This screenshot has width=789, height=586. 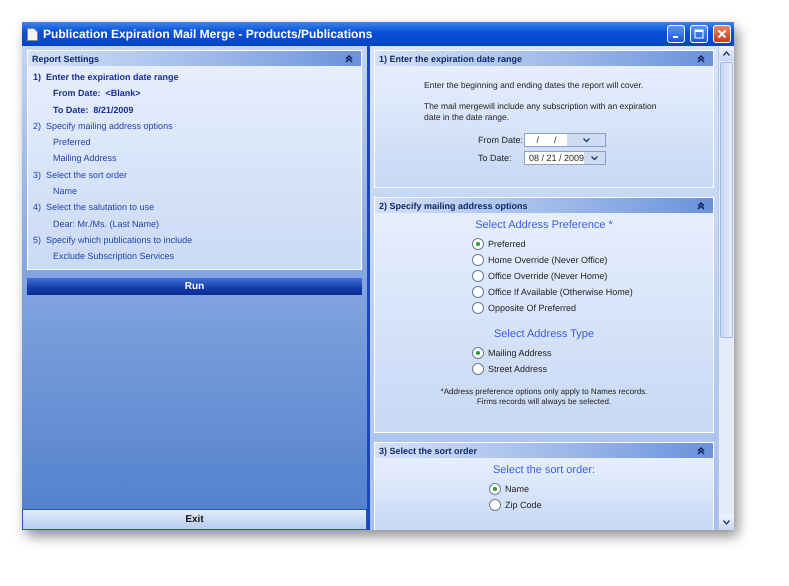 What do you see at coordinates (85, 159) in the screenshot?
I see `setting-value: Mailing Address` at bounding box center [85, 159].